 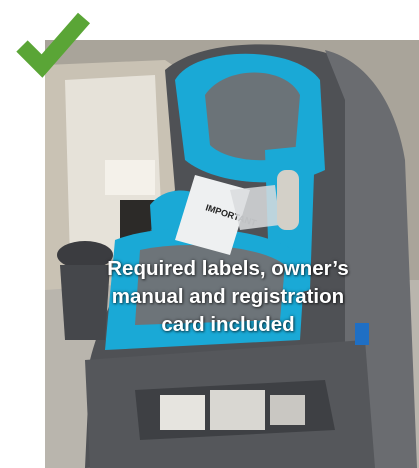 I want to click on caption-line-2: manual and registration, so click(x=228, y=296).